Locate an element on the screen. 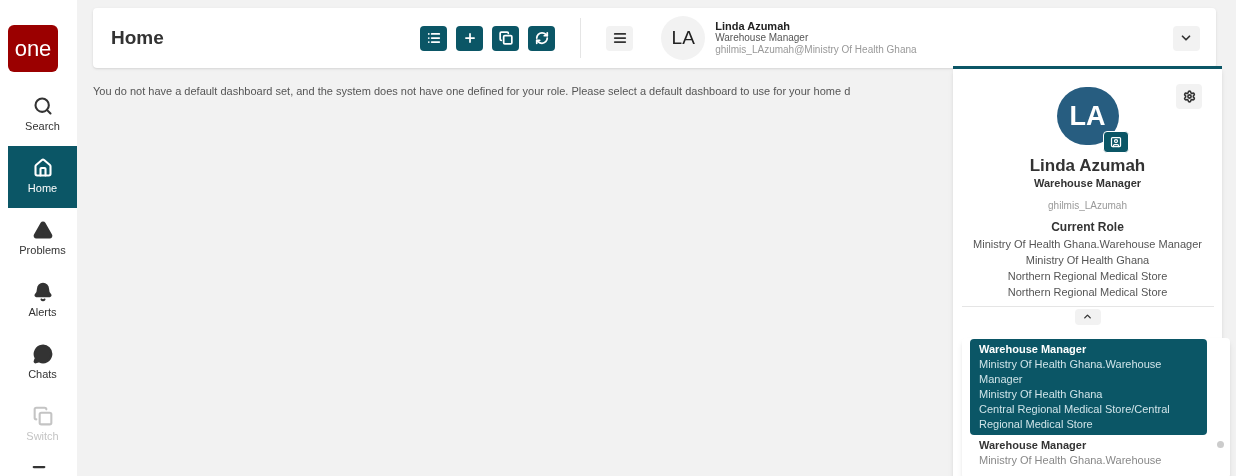 This screenshot has width=1236, height=476. role-option-line: Central Regional Medical Store/Central Regional Medical Store is located at coordinates (1075, 417).